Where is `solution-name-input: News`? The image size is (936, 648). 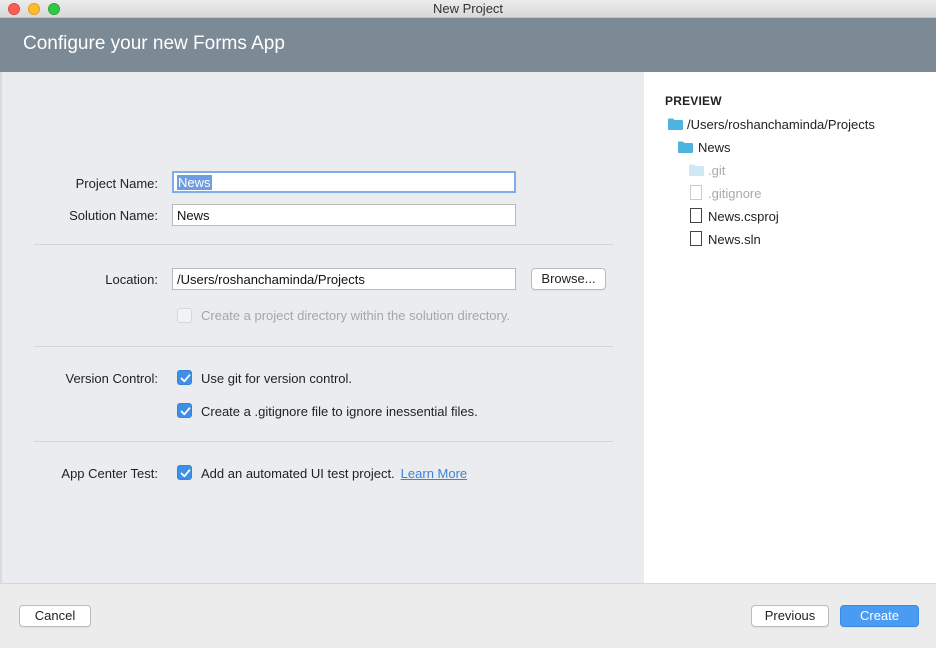 solution-name-input: News is located at coordinates (344, 215).